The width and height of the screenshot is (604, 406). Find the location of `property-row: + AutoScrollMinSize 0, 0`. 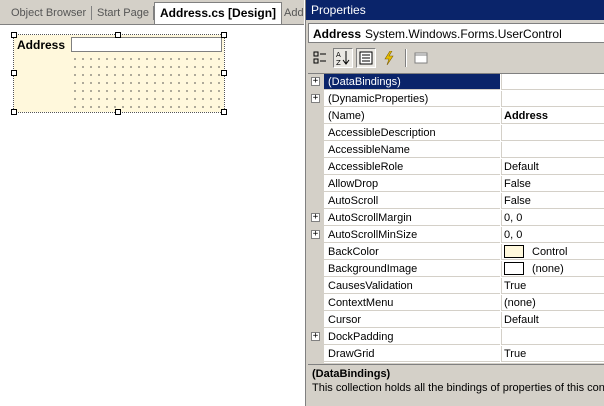

property-row: + AutoScrollMinSize 0, 0 is located at coordinates (456, 235).